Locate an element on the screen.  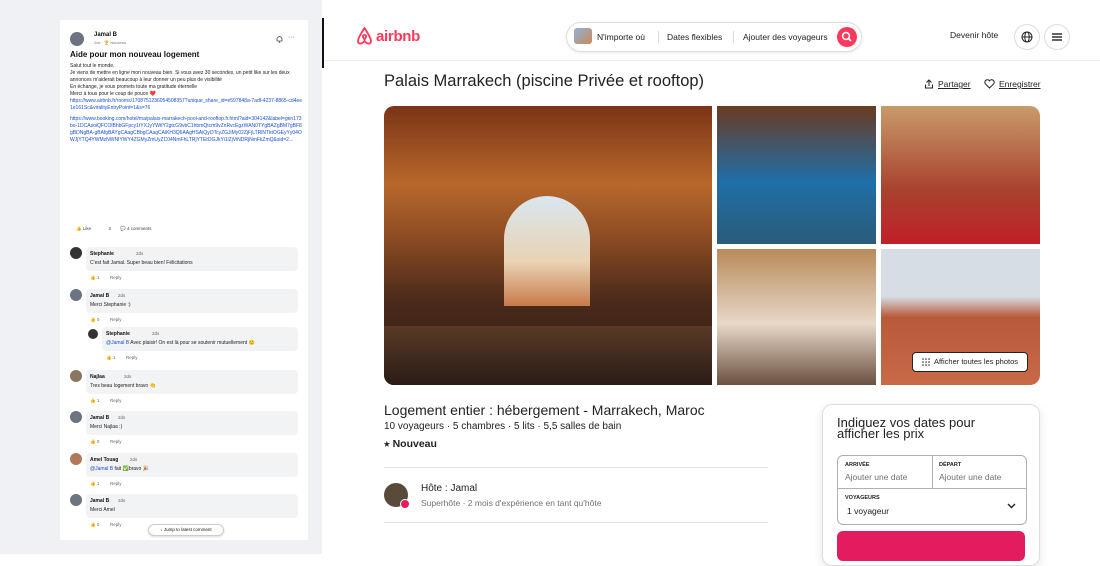
commenter-name: Najlaa is located at coordinates (97, 377).